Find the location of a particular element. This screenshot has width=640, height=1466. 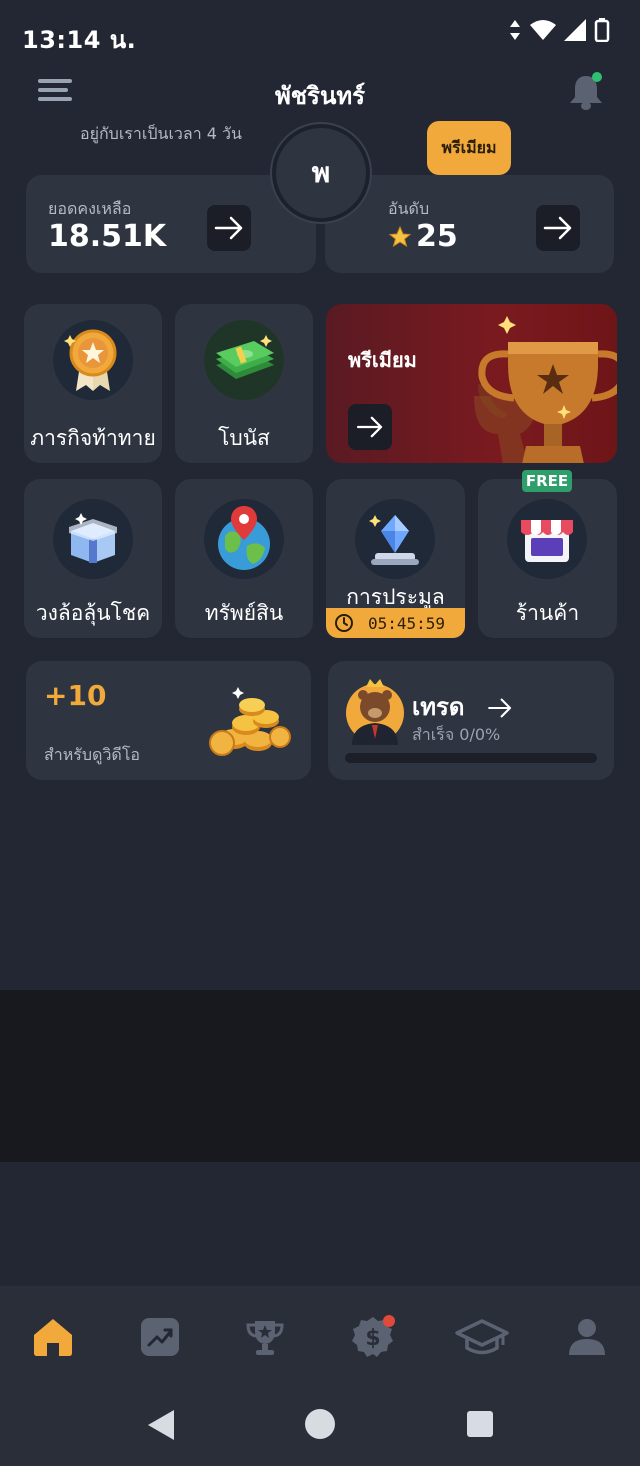

graduation-cap-icon is located at coordinates (482, 1337).